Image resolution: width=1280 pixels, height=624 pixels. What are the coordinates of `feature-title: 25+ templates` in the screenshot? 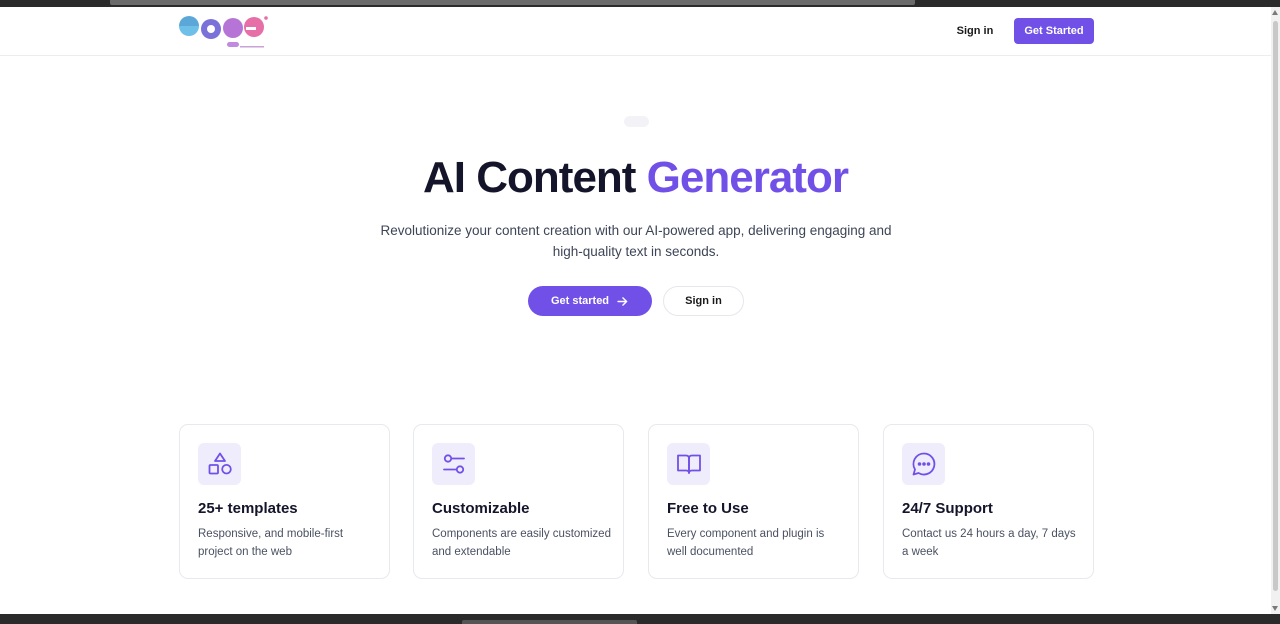 It's located at (248, 508).